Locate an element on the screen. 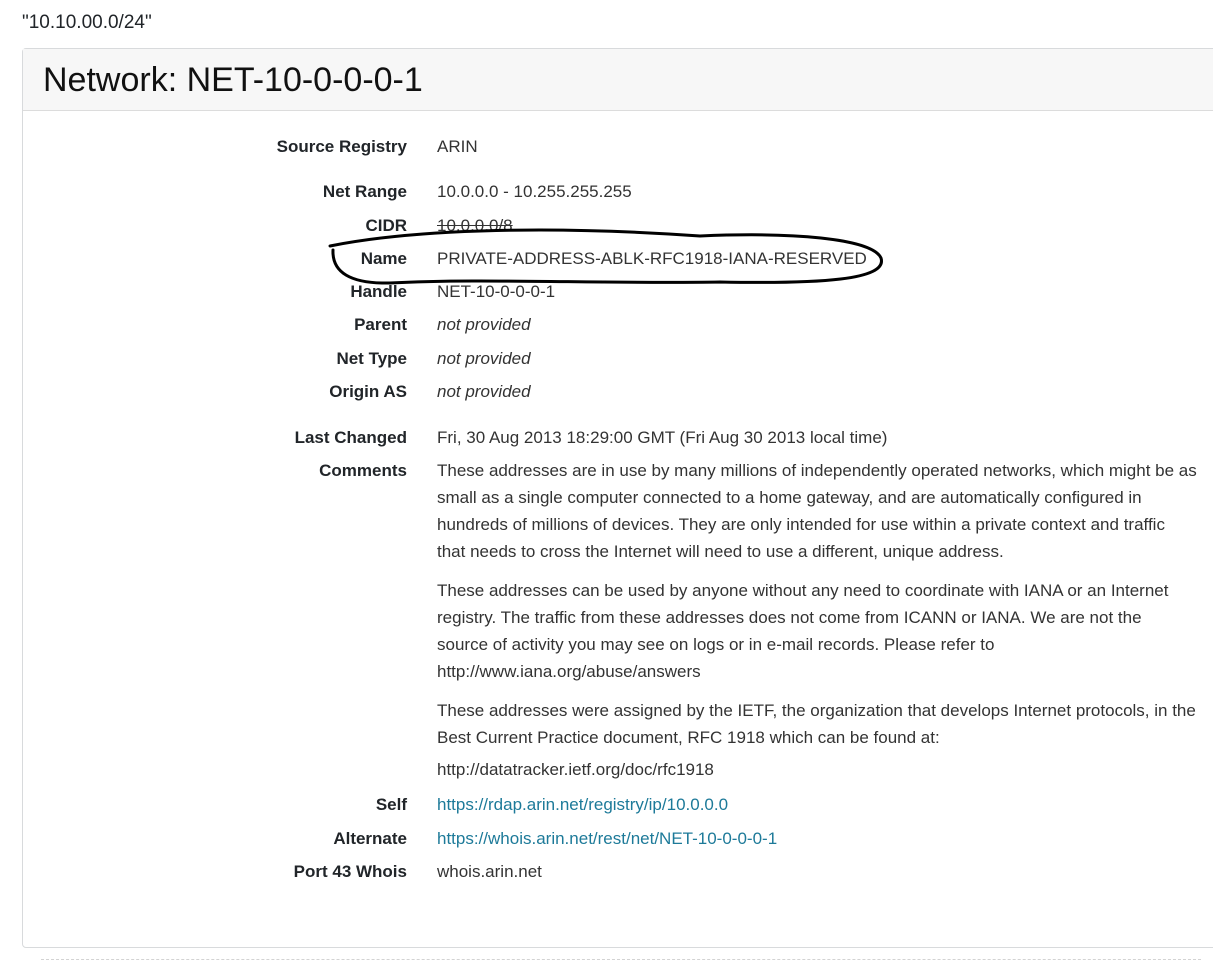 Image resolution: width=1213 pixels, height=960 pixels. field-value: whois.arin.net is located at coordinates (489, 871).